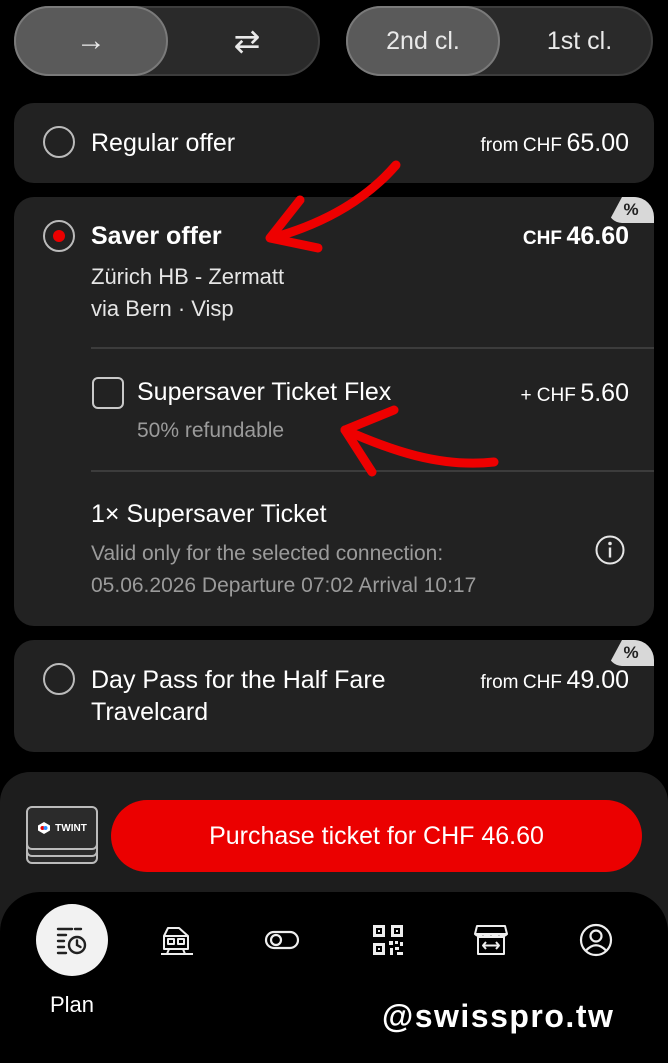  I want to click on profile-icon, so click(596, 940).